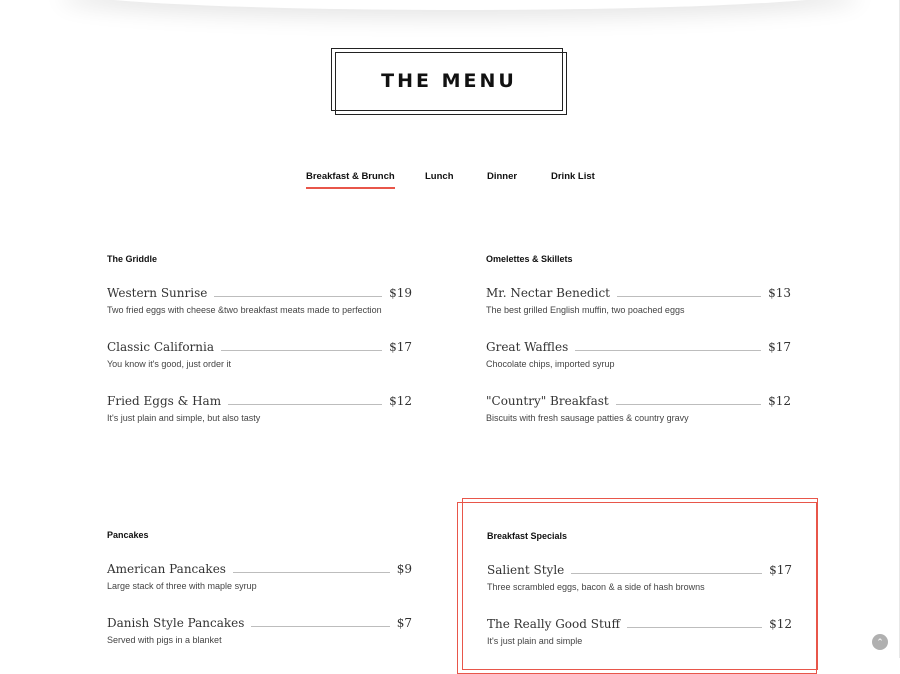  Describe the element at coordinates (527, 536) in the screenshot. I see `section-title: Breakfast Specials` at that location.